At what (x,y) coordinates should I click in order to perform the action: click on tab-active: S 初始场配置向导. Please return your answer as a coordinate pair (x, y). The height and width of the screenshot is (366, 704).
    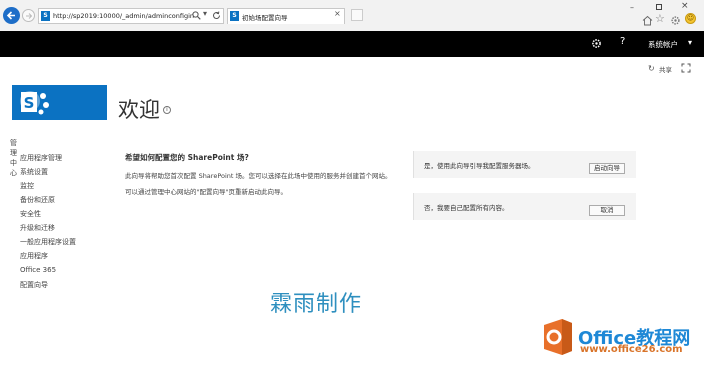
    Looking at the image, I should click on (286, 16).